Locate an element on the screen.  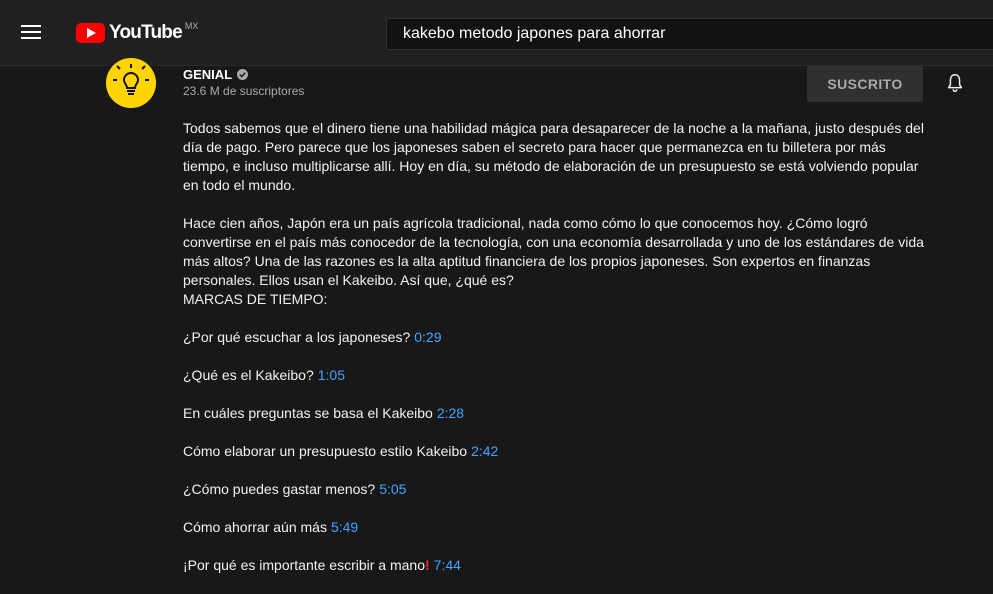
logo-country-code: MX is located at coordinates (191, 26).